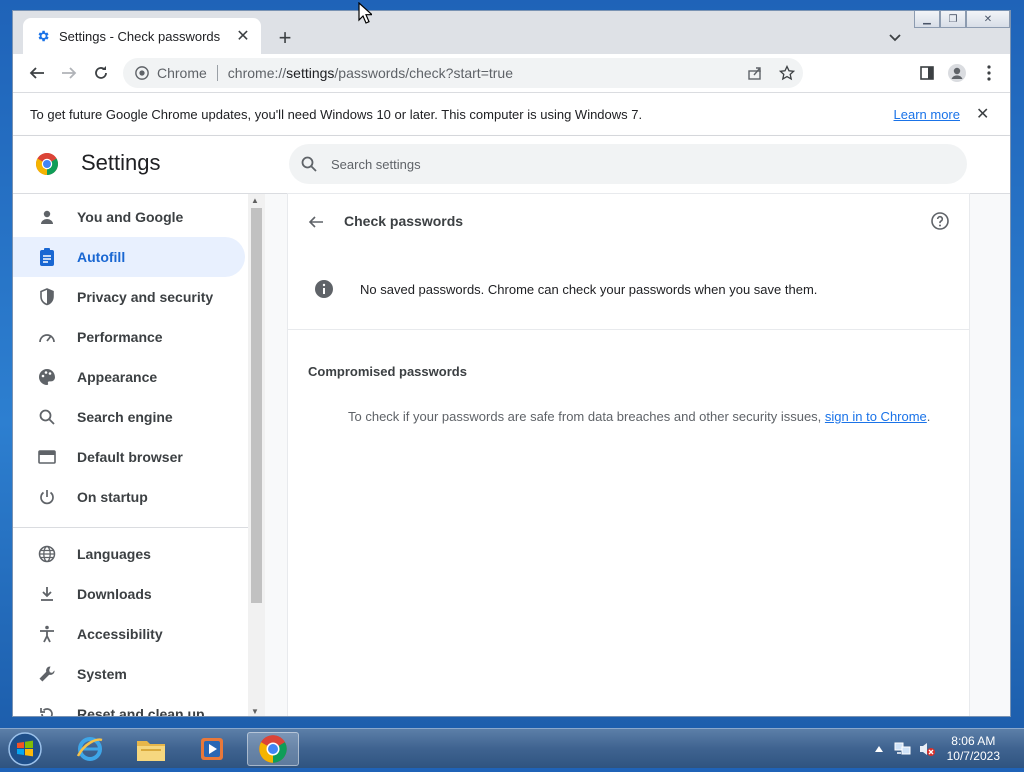 The width and height of the screenshot is (1024, 772). What do you see at coordinates (151, 749) in the screenshot?
I see `file-explorer-icon` at bounding box center [151, 749].